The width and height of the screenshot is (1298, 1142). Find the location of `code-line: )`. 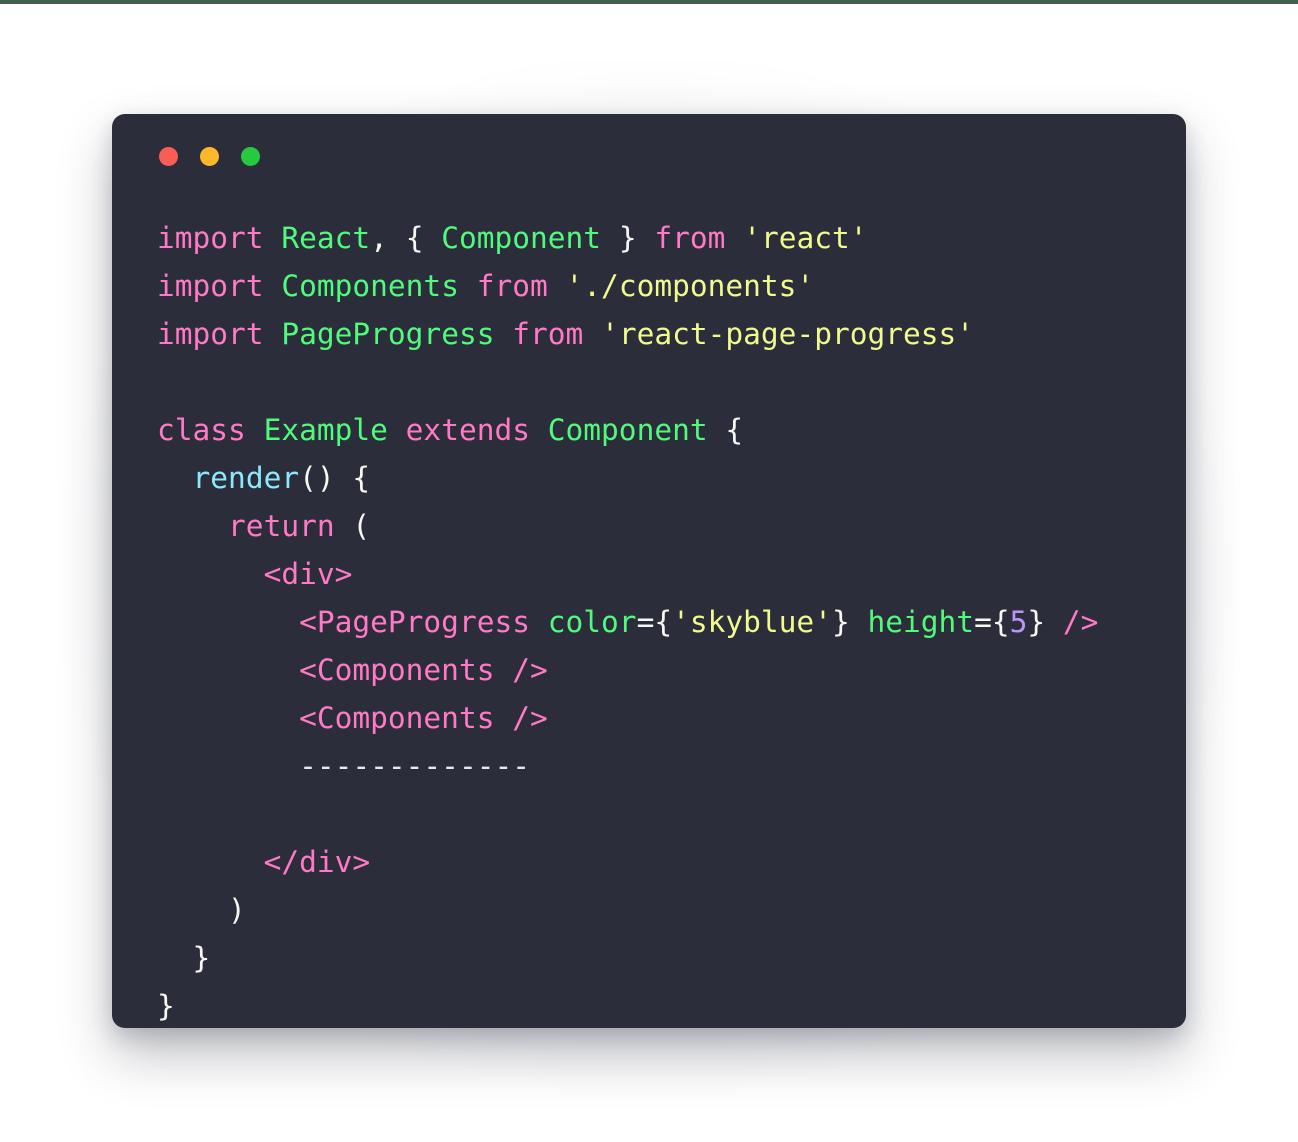

code-line: ) is located at coordinates (665, 910).